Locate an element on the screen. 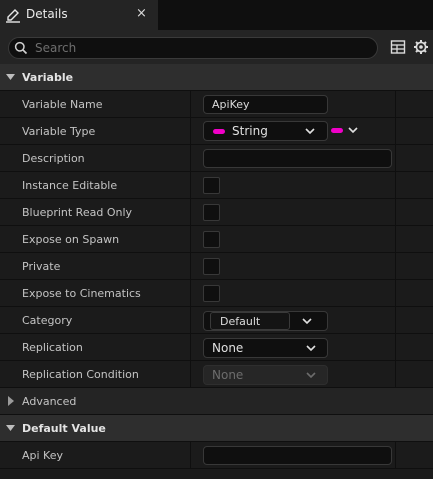  gear-icon is located at coordinates (421, 47).